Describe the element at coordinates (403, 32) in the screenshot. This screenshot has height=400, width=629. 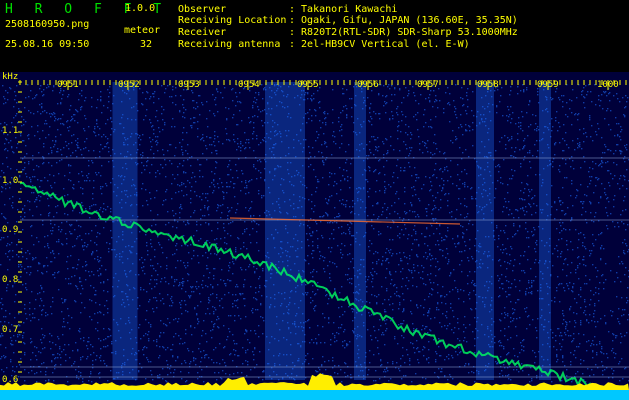
I see `receiver-value: : R820T2(RTL-SDR) SDR-Sharp 53.1000MHz` at that location.